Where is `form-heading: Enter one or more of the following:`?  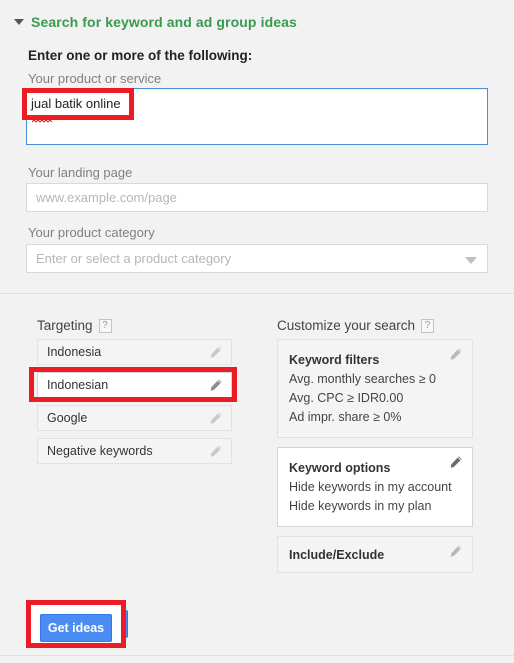 form-heading: Enter one or more of the following: is located at coordinates (140, 55).